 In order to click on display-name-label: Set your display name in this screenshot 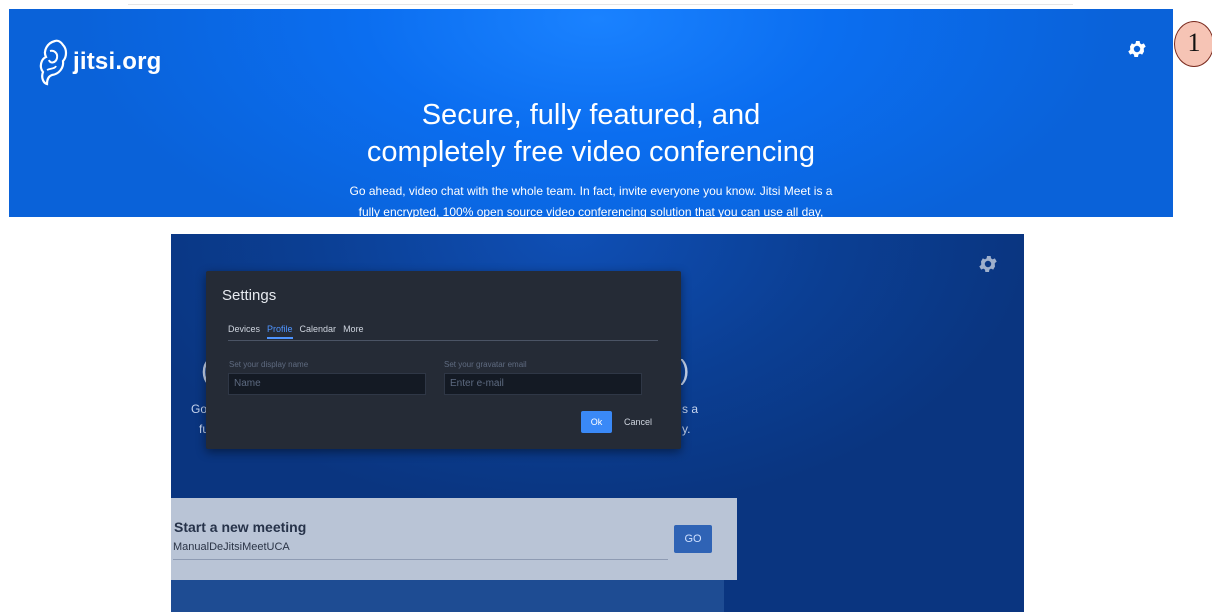, I will do `click(269, 364)`.